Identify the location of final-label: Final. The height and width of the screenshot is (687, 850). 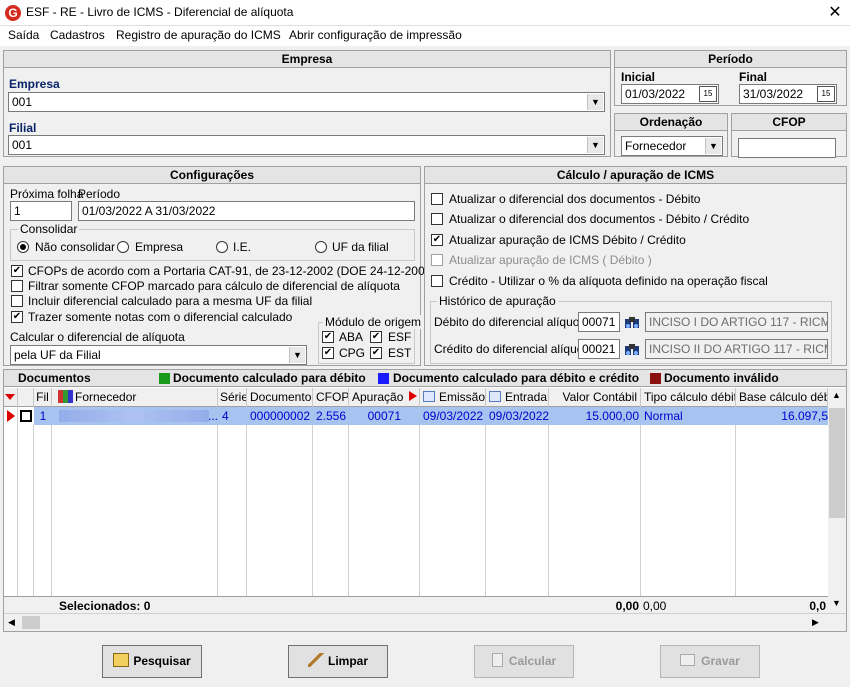
(753, 77).